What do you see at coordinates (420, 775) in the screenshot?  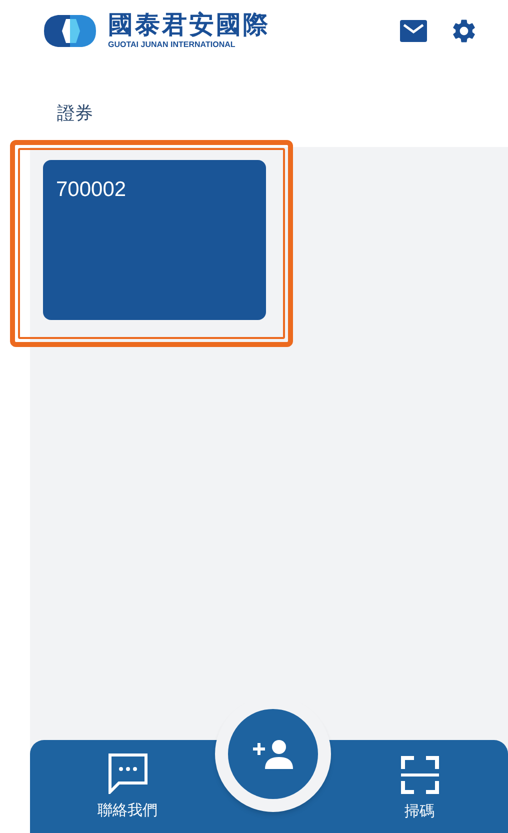 I see `scan-icon` at bounding box center [420, 775].